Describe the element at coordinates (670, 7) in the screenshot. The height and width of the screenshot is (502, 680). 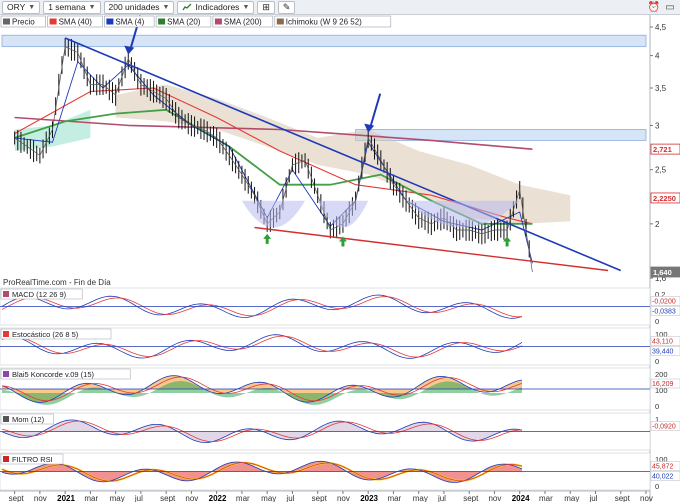
I see `maximize-icon: ▭` at that location.